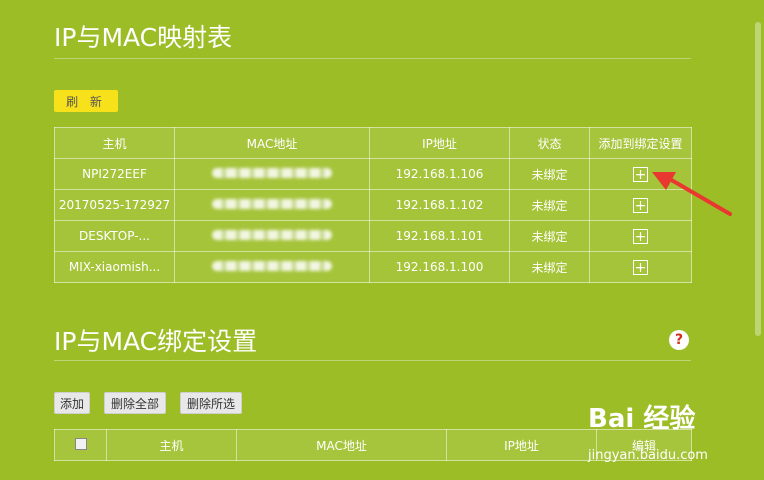  What do you see at coordinates (640, 143) in the screenshot?
I see `column-header-add-to-binding: 添加到绑定设置` at bounding box center [640, 143].